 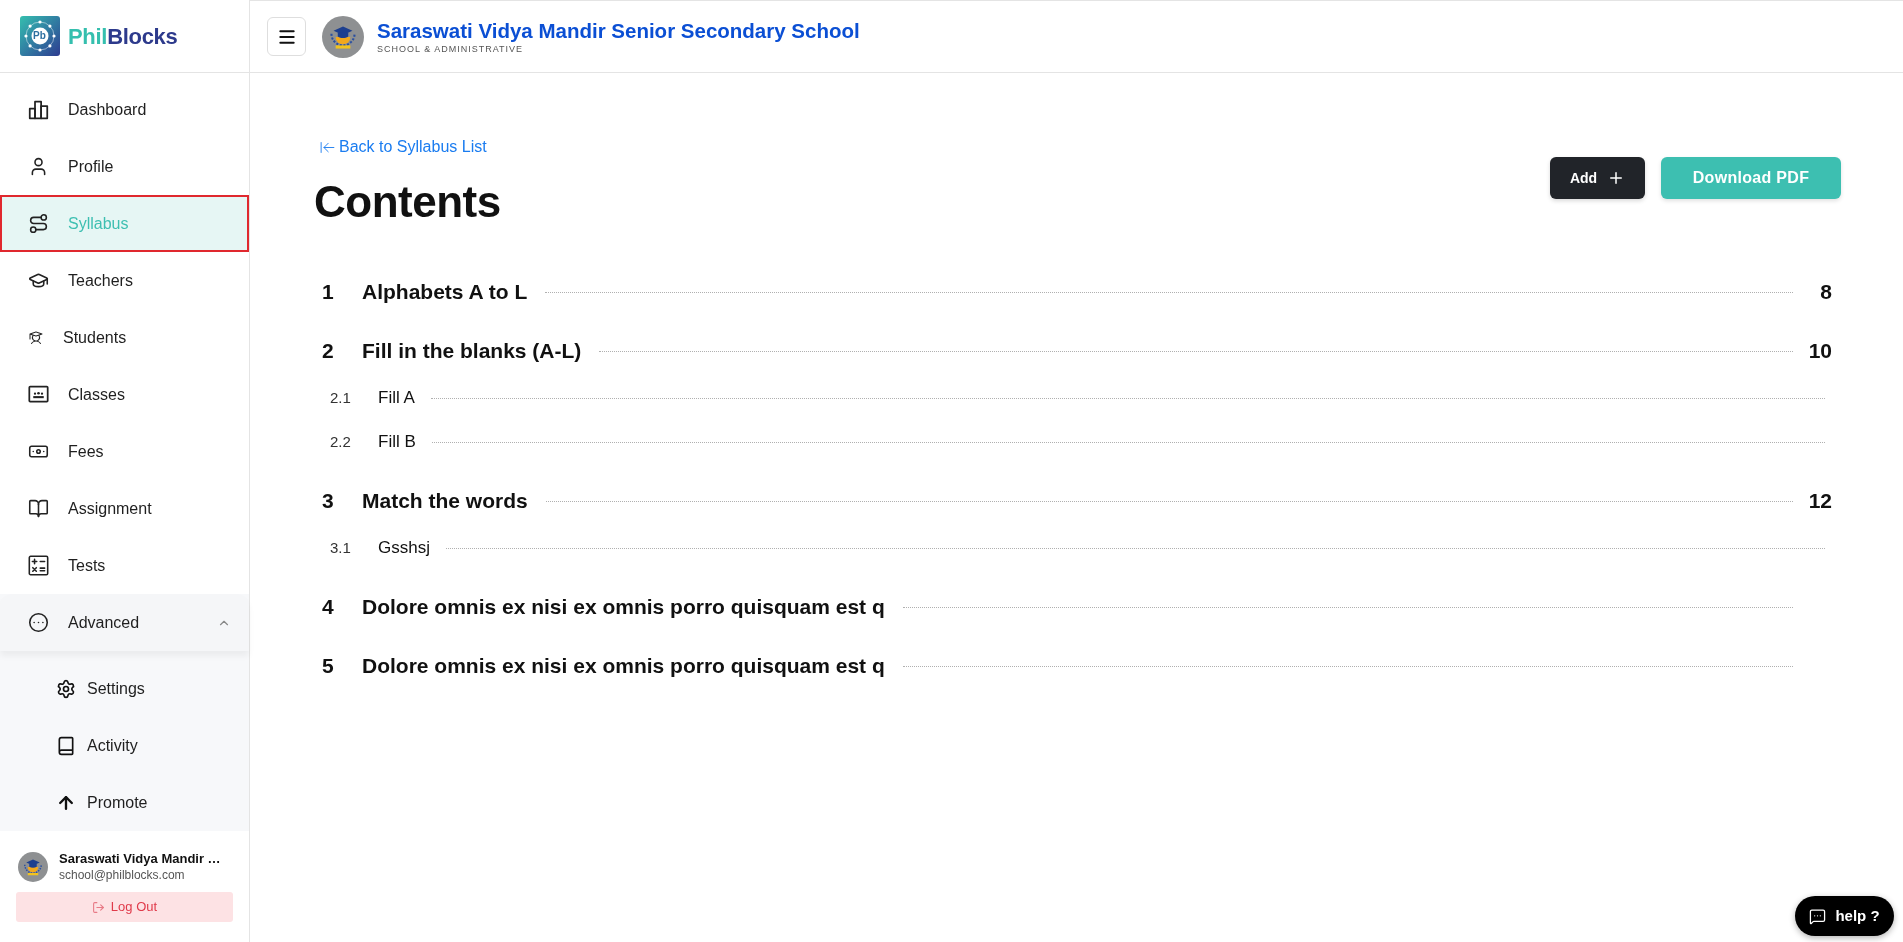 I want to click on logout-icon, so click(x=98, y=907).